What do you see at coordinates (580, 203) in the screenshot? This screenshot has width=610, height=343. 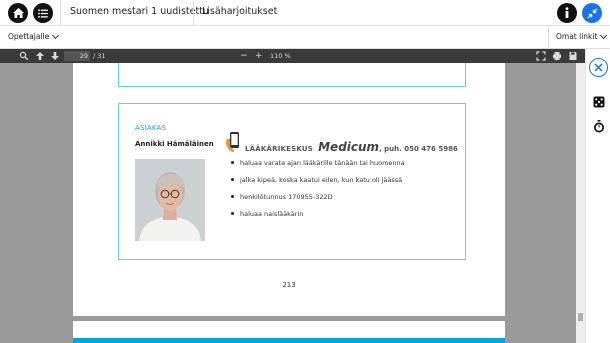 I see `scrollbar` at bounding box center [580, 203].